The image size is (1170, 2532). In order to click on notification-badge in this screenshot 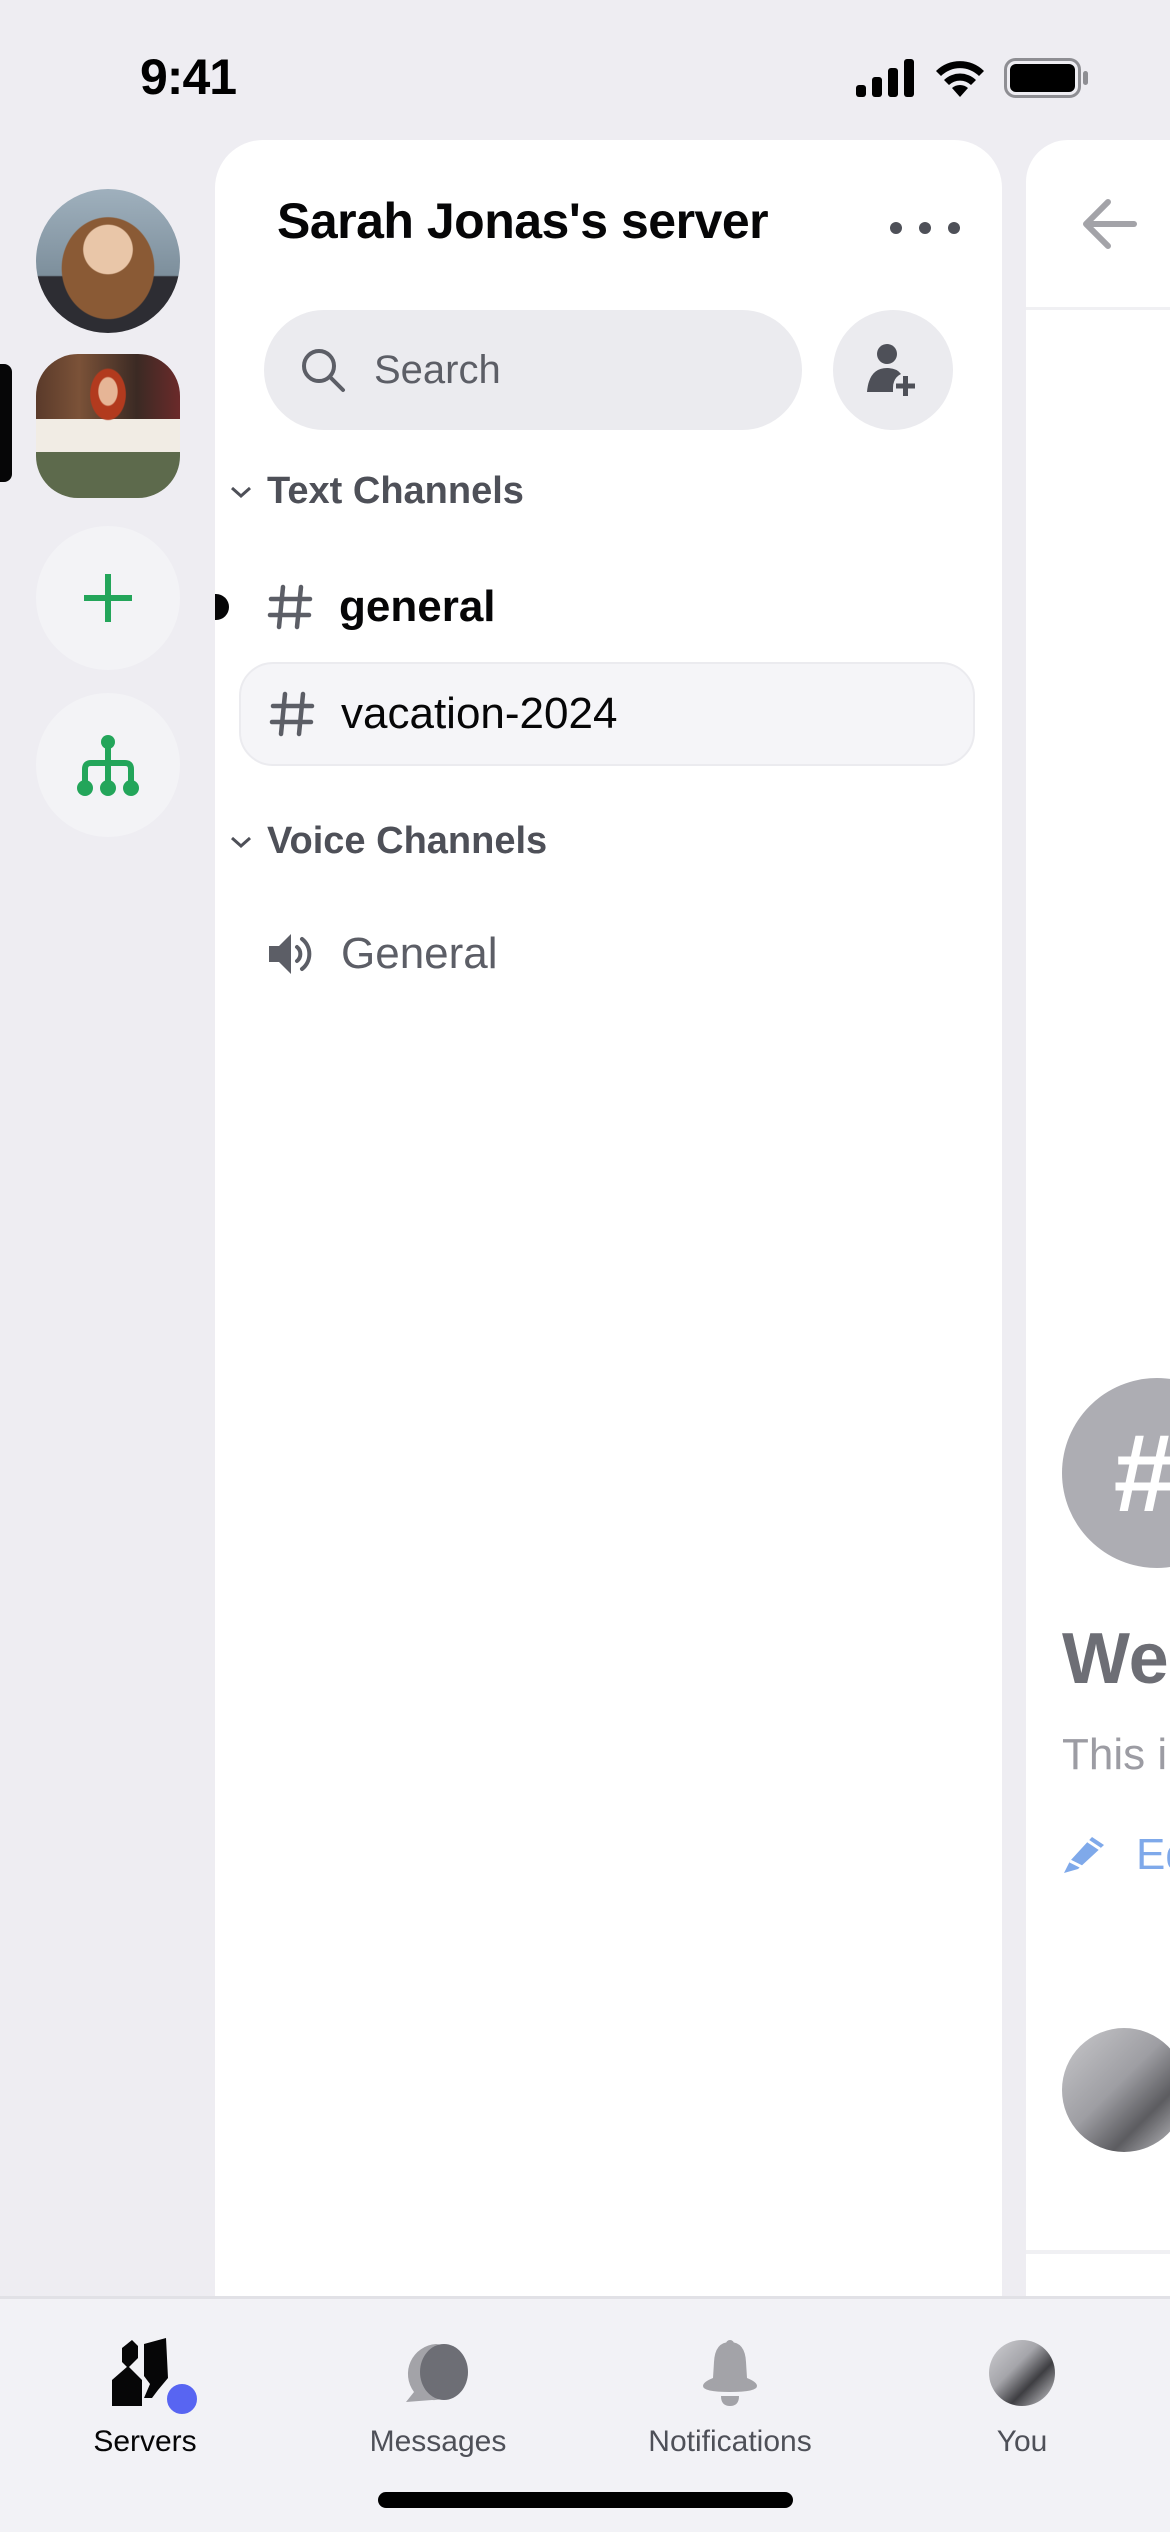, I will do `click(182, 2399)`.